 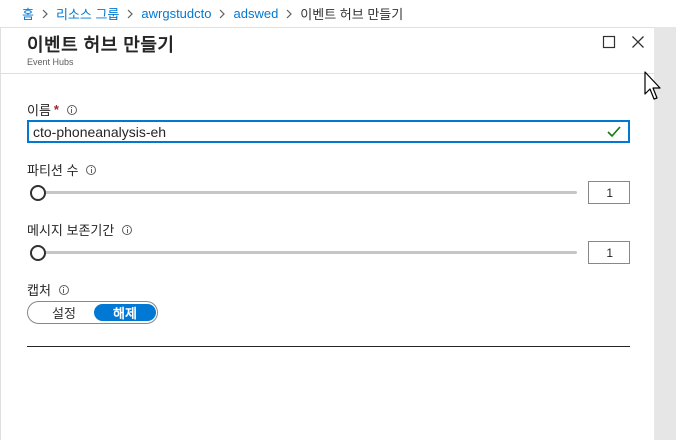 What do you see at coordinates (53, 170) in the screenshot?
I see `partition-label-text: 파티션 수` at bounding box center [53, 170].